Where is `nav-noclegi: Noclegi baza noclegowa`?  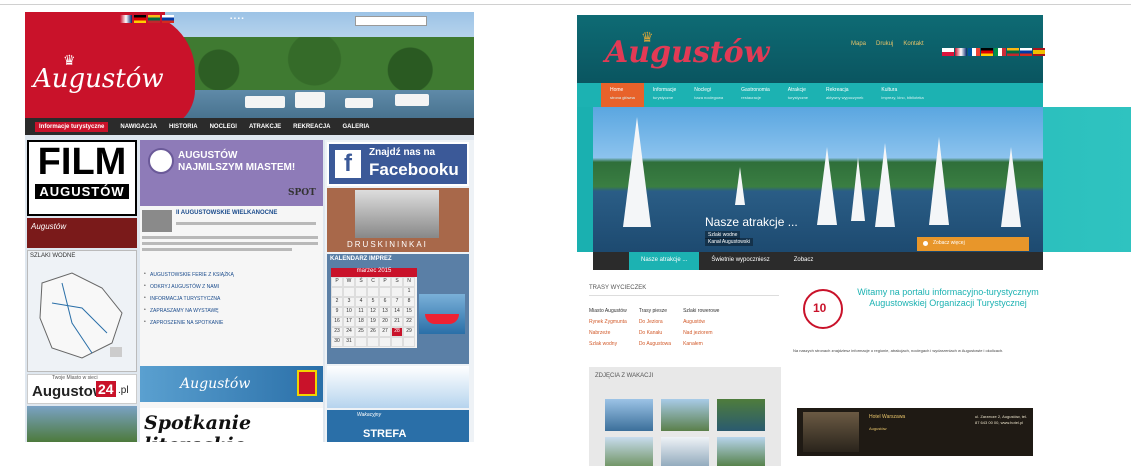
nav-noclegi: Noclegi baza noclegowa is located at coordinates (708, 95).